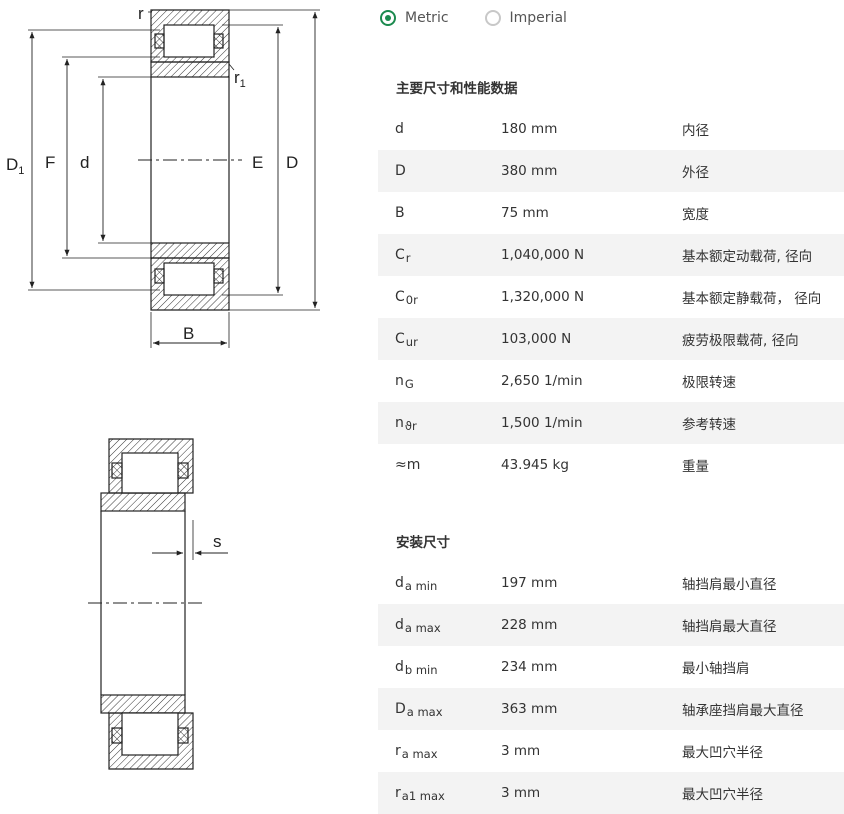 This screenshot has height=814, width=844. What do you see at coordinates (611, 129) in the screenshot?
I see `table-row: d 180 mm 内径` at bounding box center [611, 129].